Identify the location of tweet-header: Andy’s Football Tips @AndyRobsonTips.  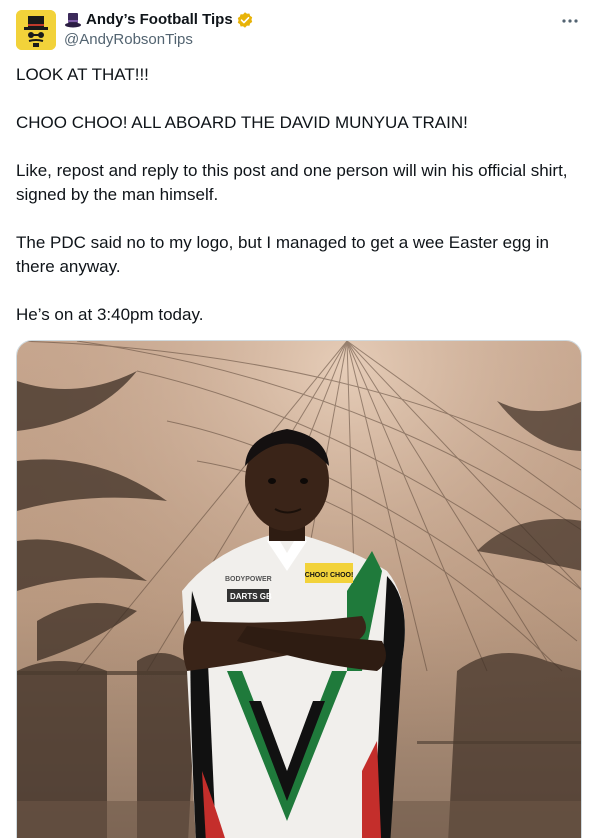
(304, 30).